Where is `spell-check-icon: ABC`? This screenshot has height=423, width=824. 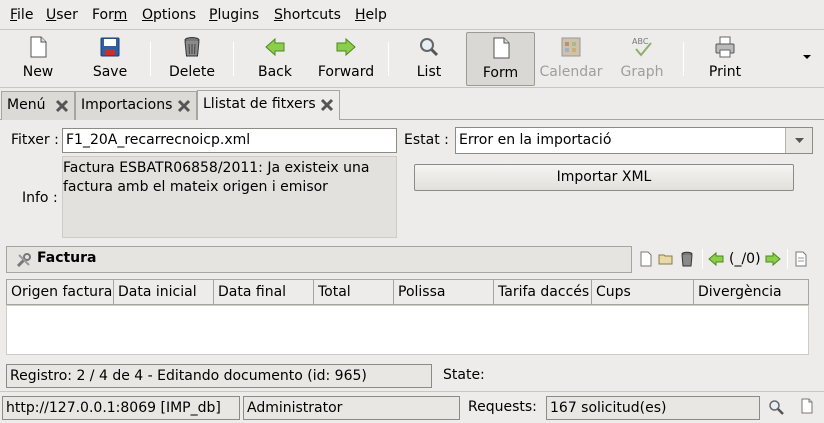 spell-check-icon: ABC is located at coordinates (642, 47).